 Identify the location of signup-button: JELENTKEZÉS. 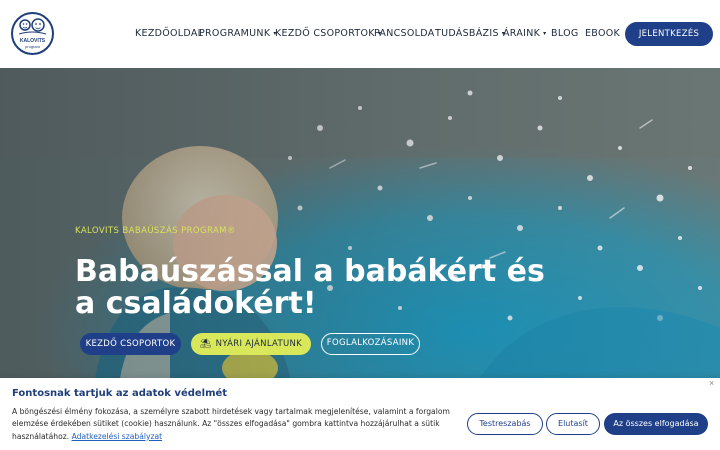
(669, 34).